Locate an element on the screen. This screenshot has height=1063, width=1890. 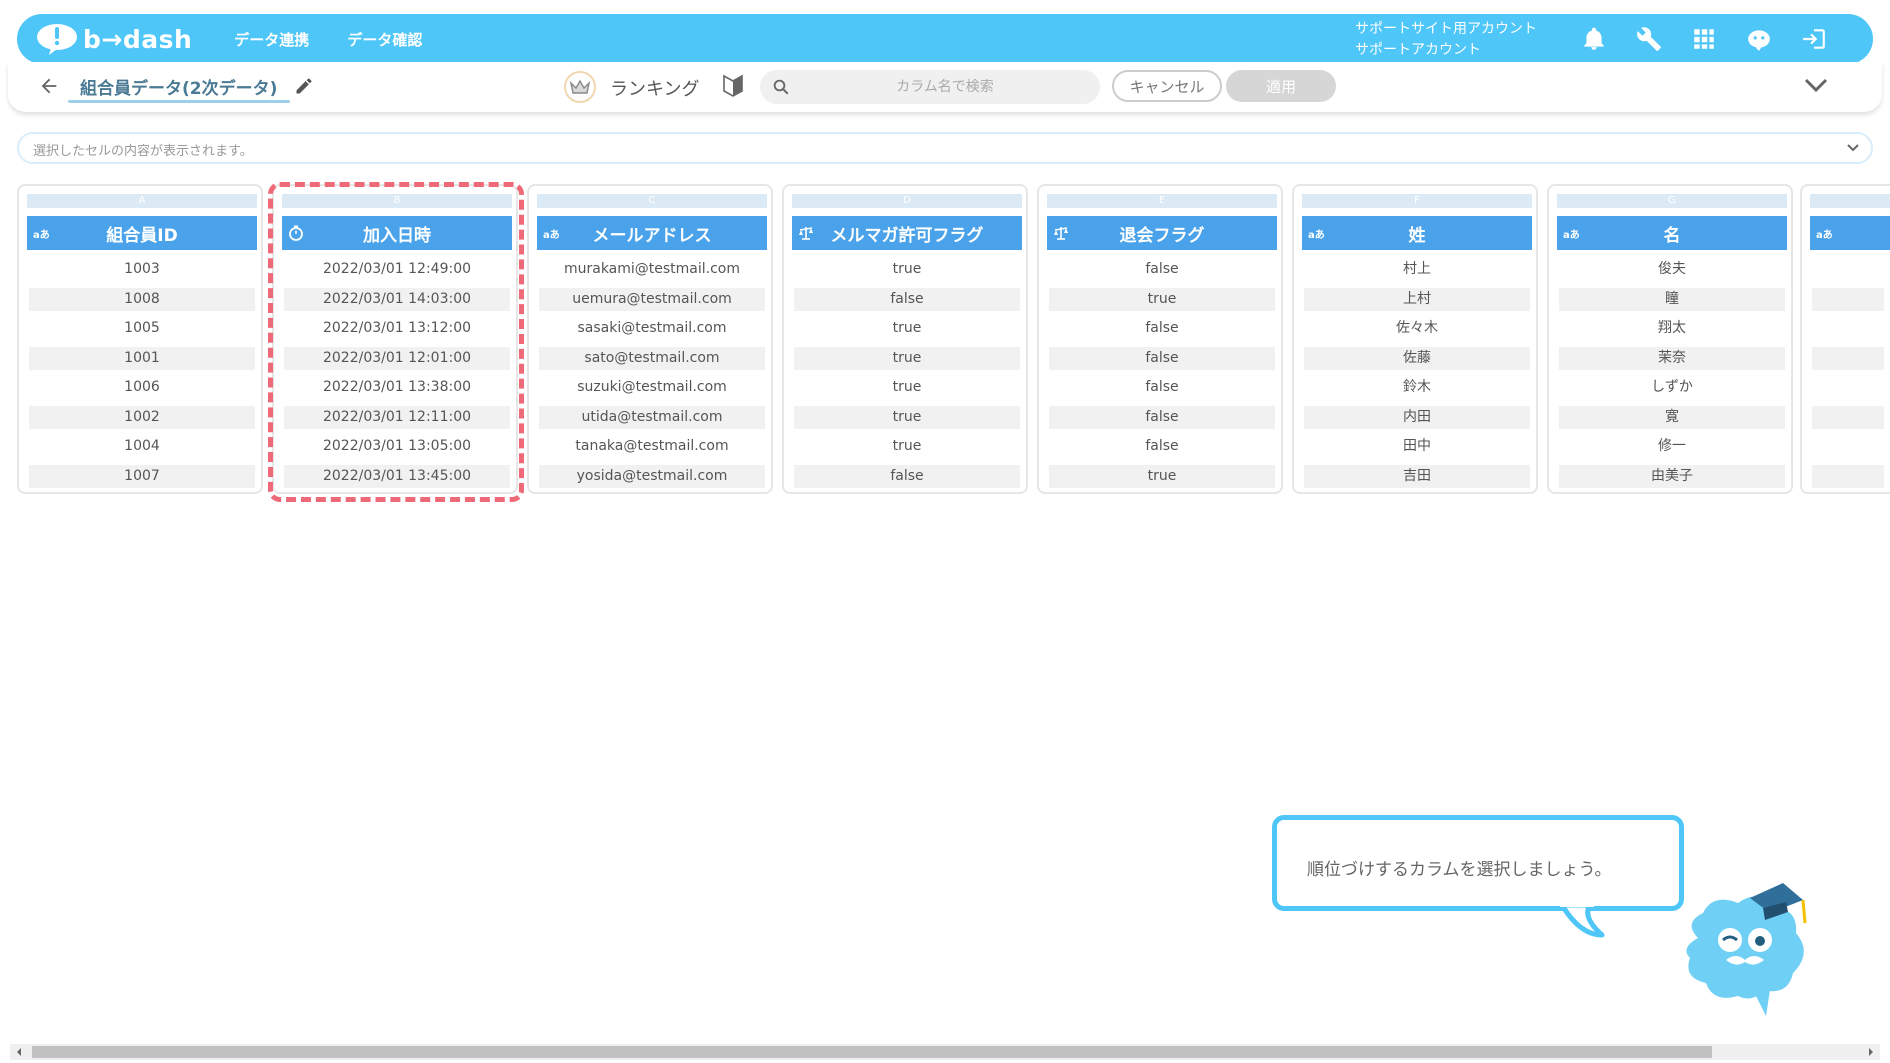
table-cell: 田中 is located at coordinates (1417, 446).